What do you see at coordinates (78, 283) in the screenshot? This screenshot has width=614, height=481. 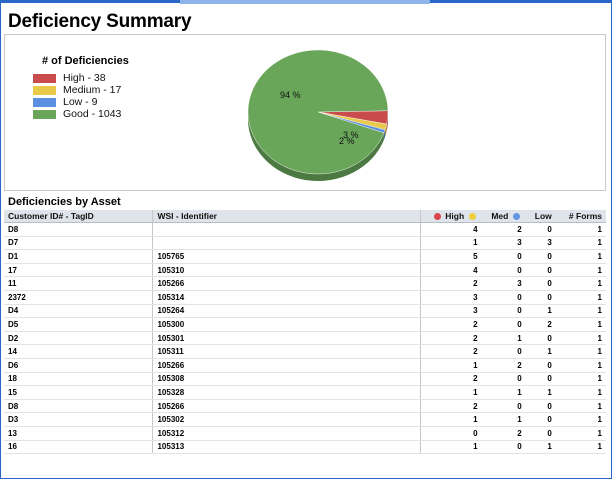 I see `cell-id: 11` at bounding box center [78, 283].